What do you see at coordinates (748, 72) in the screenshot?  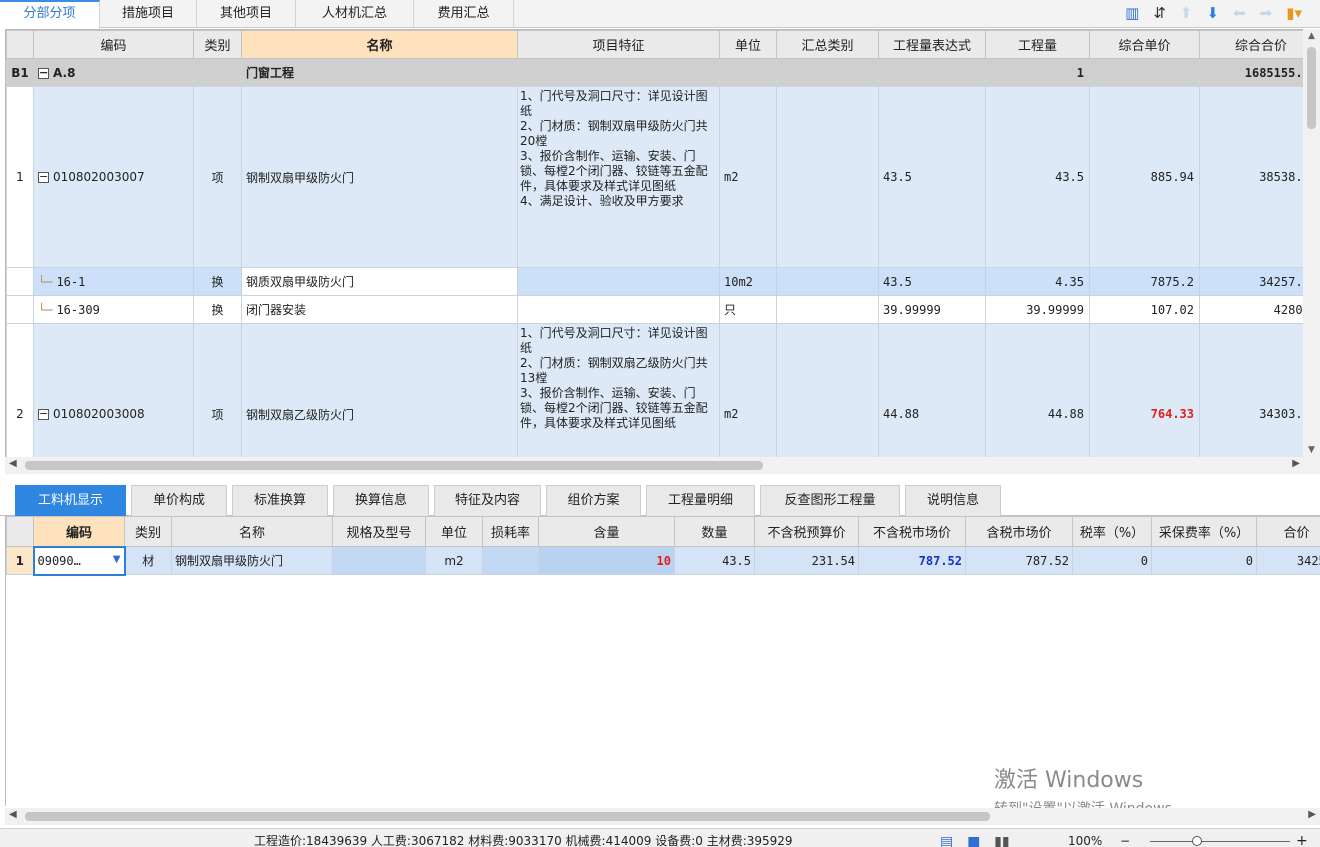 I see `section-unit` at bounding box center [748, 72].